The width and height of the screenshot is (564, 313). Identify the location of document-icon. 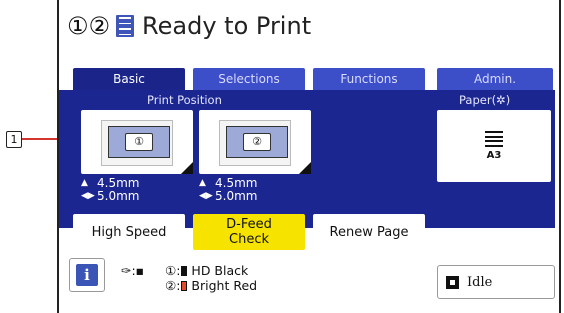
(125, 26).